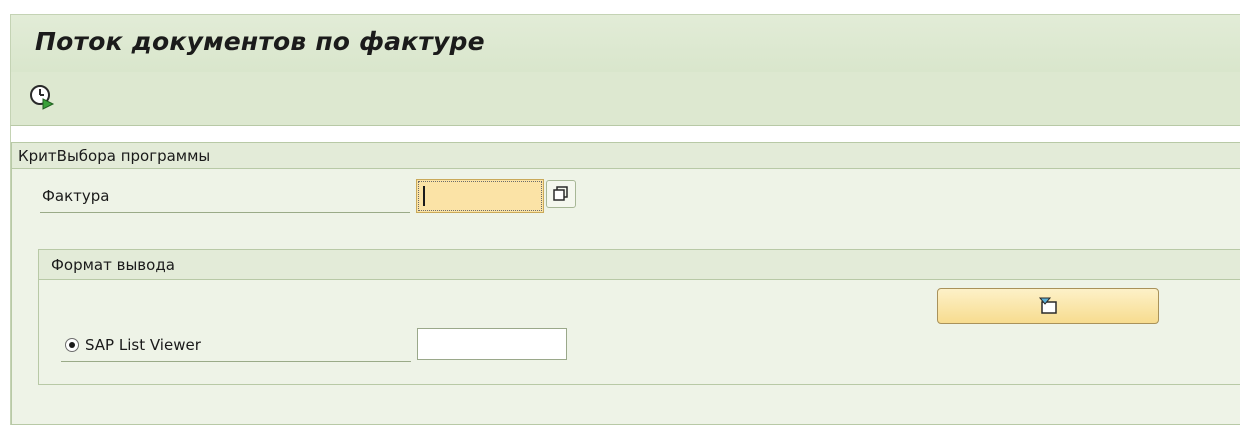  Describe the element at coordinates (114, 156) in the screenshot. I see `program-selection-title: КритВыбора программы` at that location.